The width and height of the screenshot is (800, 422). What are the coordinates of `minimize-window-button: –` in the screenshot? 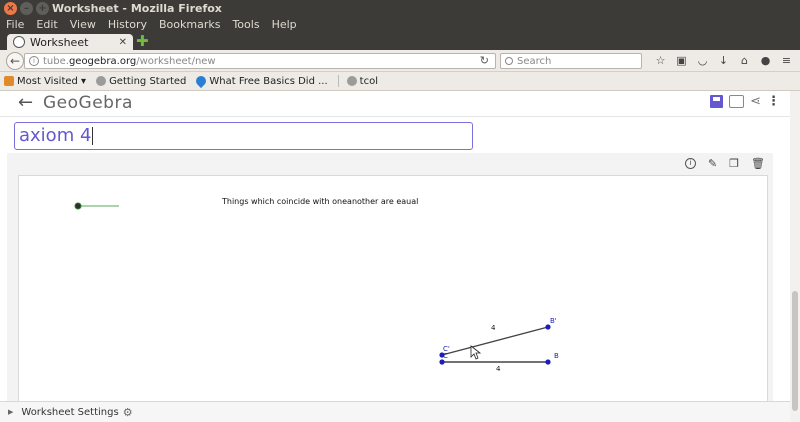 It's located at (26, 8).